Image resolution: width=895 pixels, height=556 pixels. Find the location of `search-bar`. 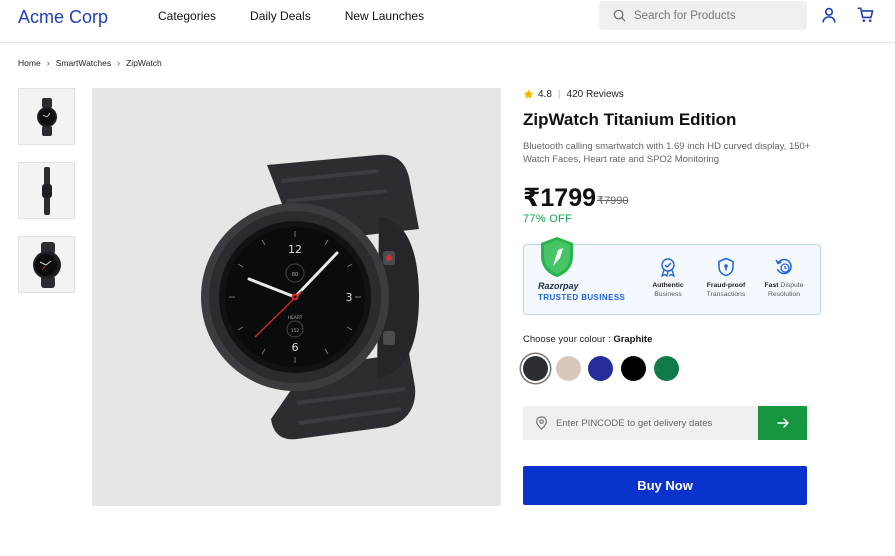

search-bar is located at coordinates (703, 15).